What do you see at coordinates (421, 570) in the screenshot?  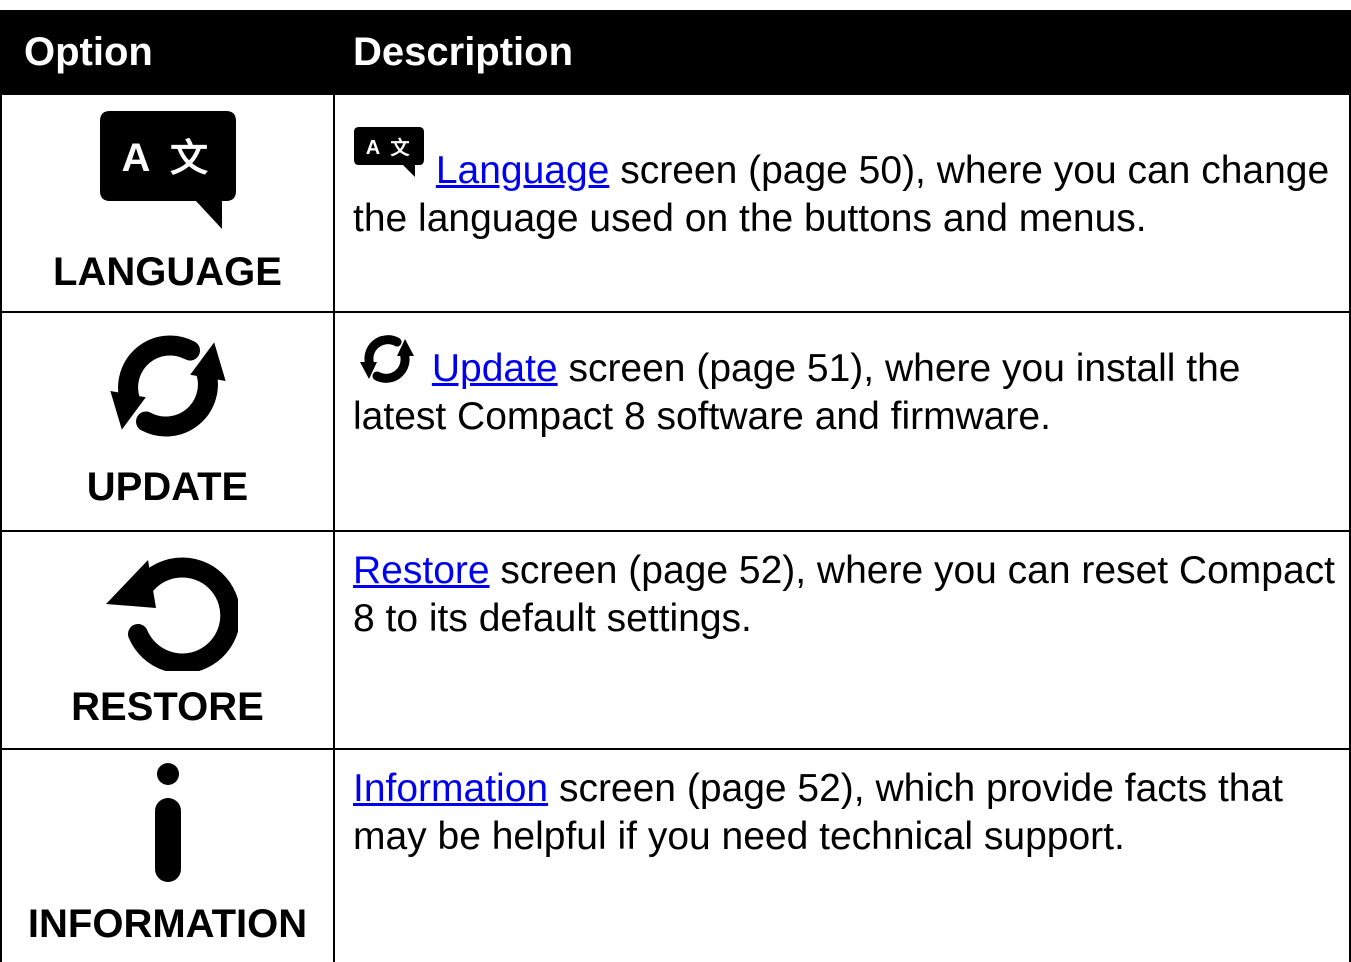 I see `restore-link: Restore` at bounding box center [421, 570].